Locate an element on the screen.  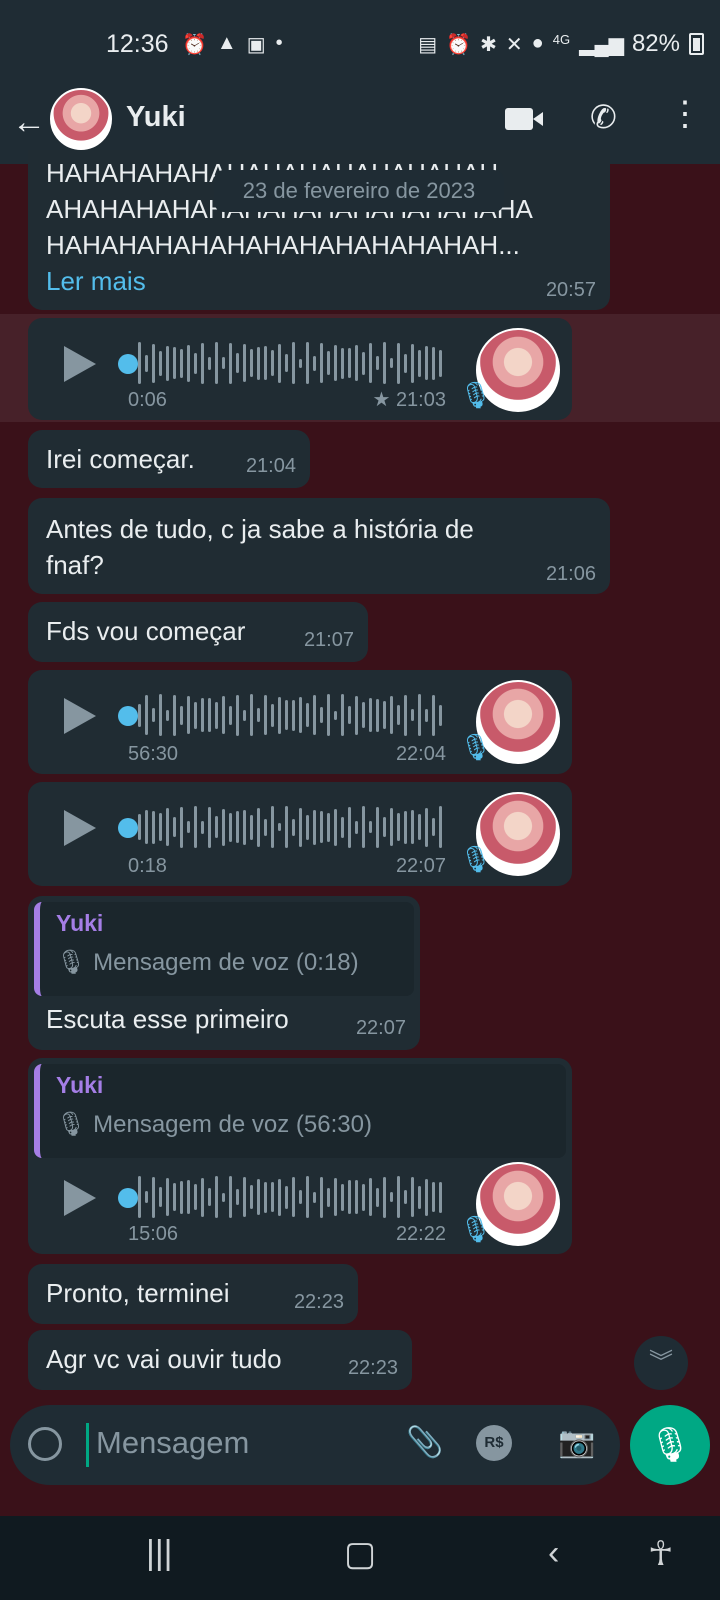
voice-message: 0:18 22:07 🎙 is located at coordinates (300, 834).